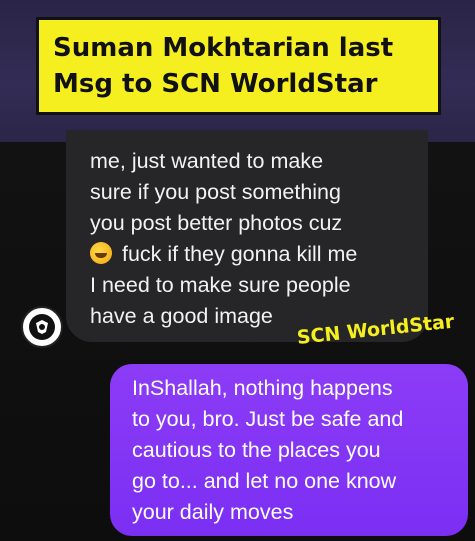 Image resolution: width=475 pixels, height=541 pixels. I want to click on badge-logo-icon, so click(42, 327).